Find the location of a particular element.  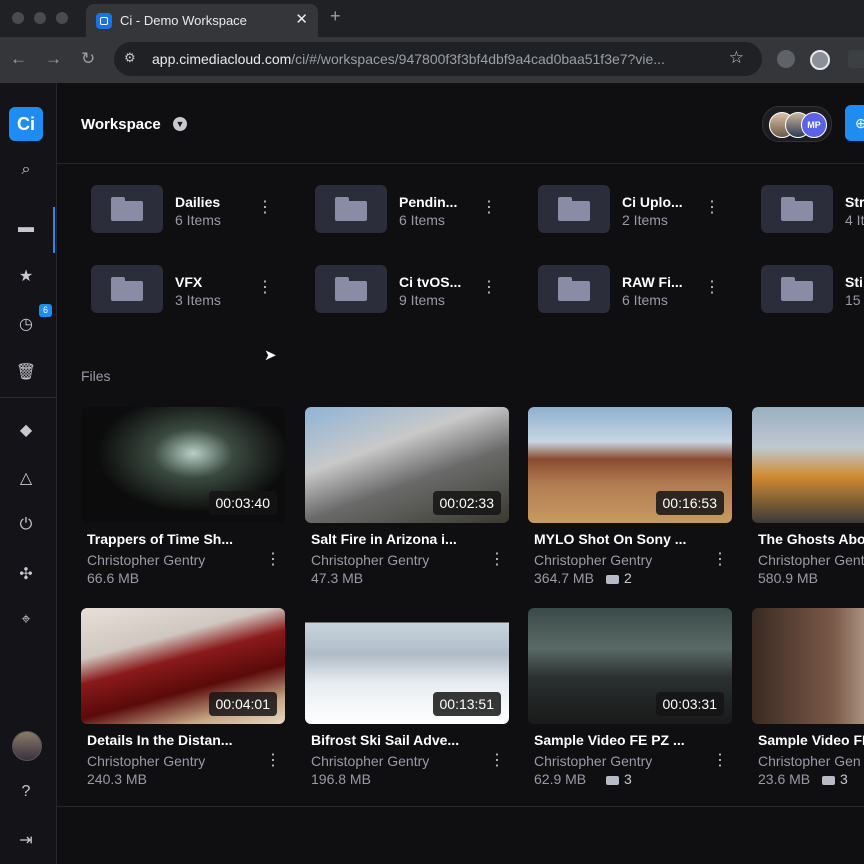

folder-tile: Pendin... 6 Items ⋮ is located at coordinates (420, 210).